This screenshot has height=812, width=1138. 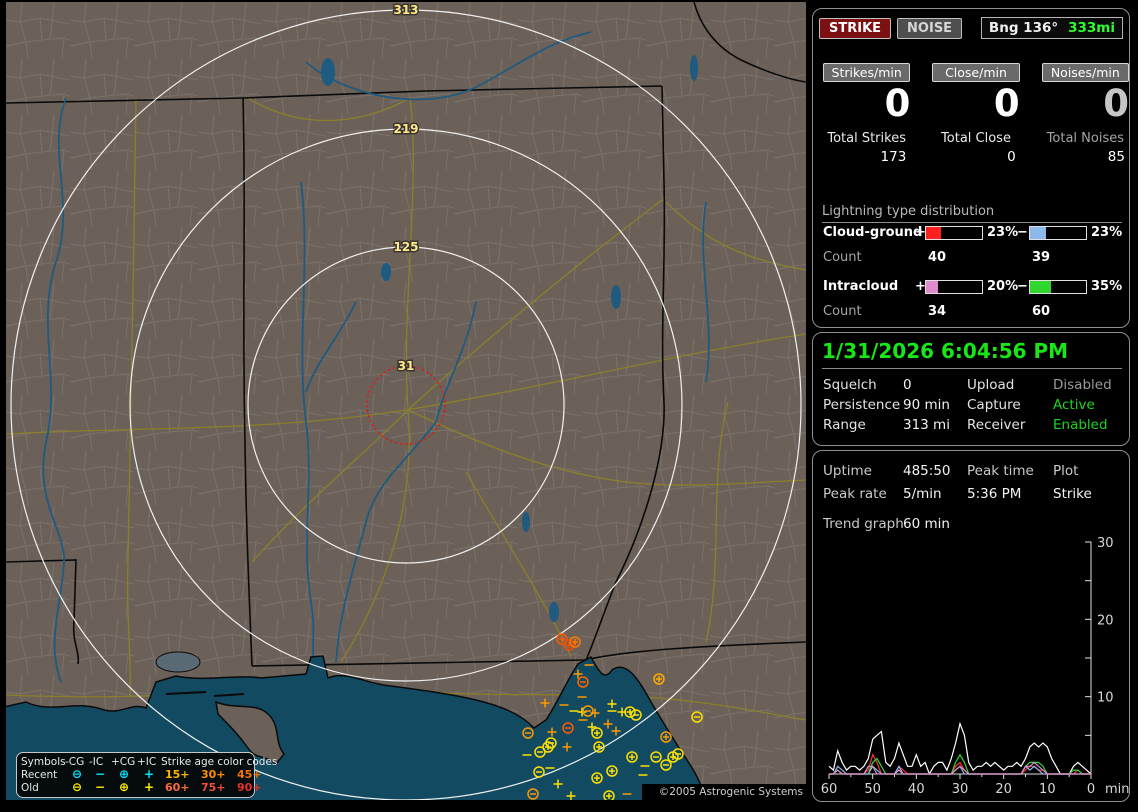 What do you see at coordinates (147, 761) in the screenshot?
I see `legend-col-icp: +IC` at bounding box center [147, 761].